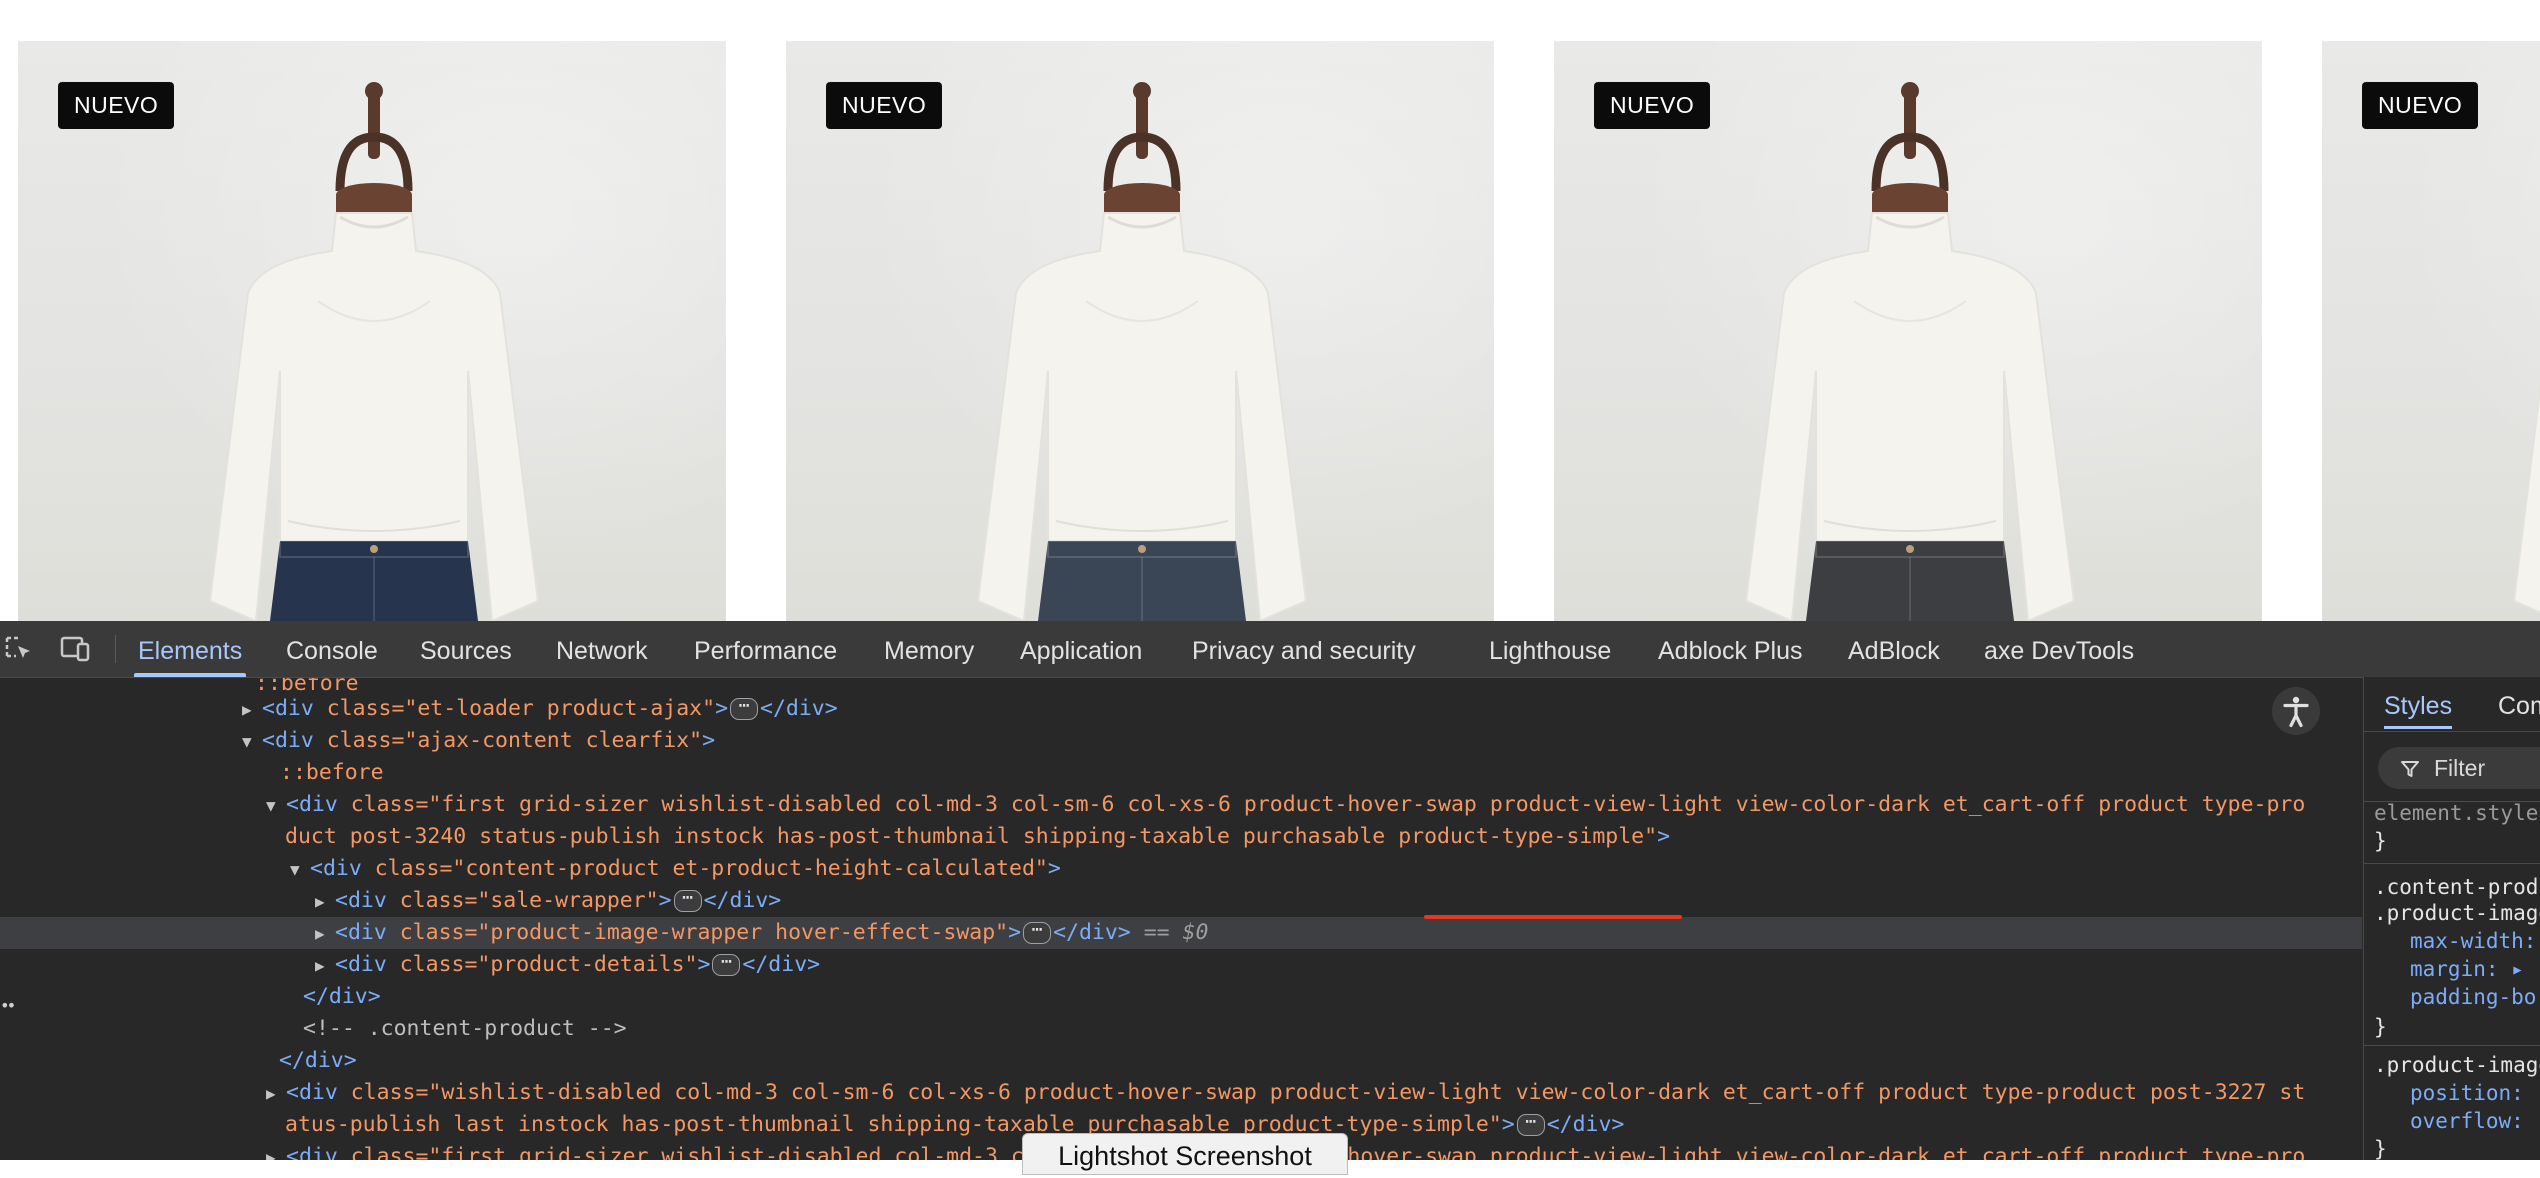  What do you see at coordinates (1304, 649) in the screenshot?
I see `tab-privacy-security: Privacy and security` at bounding box center [1304, 649].